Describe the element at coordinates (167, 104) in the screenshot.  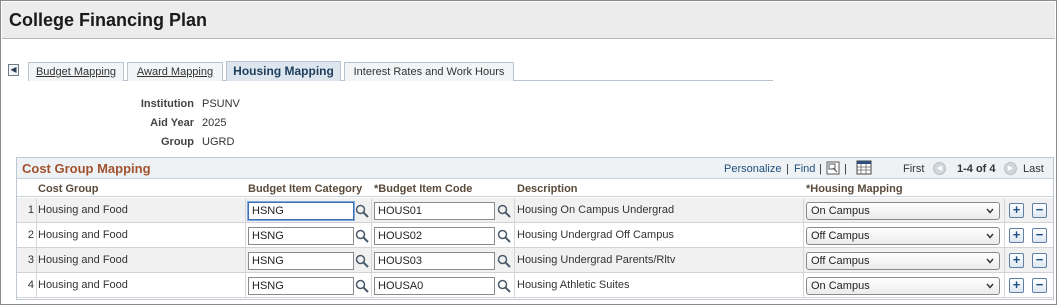
I see `institution-label: Institution` at that location.